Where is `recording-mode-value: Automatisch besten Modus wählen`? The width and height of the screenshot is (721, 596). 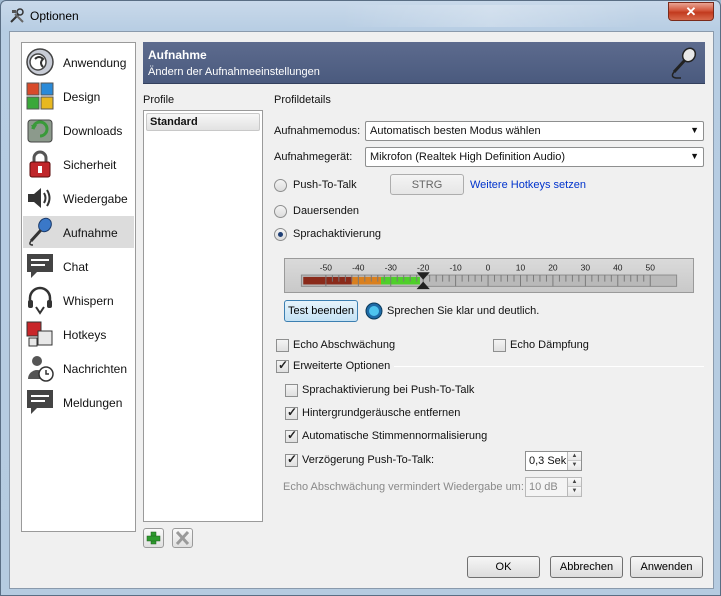 recording-mode-value: Automatisch besten Modus wählen is located at coordinates (455, 131).